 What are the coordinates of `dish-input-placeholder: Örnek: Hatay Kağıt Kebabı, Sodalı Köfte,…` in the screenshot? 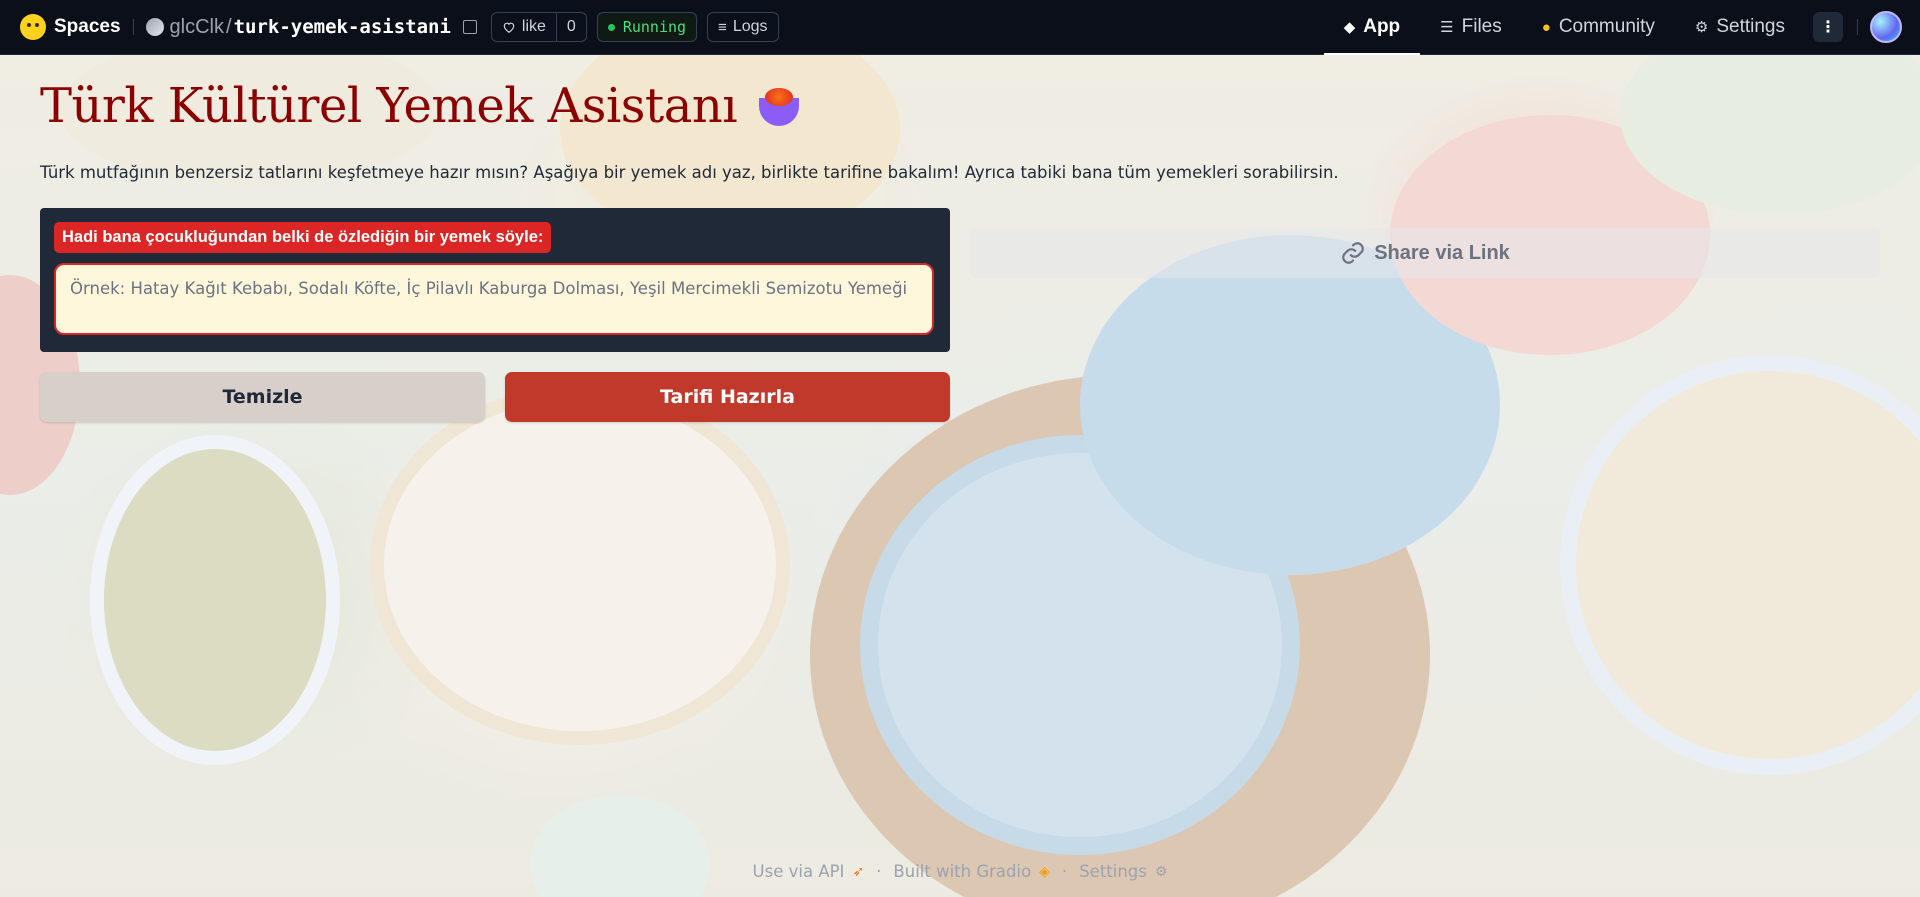 It's located at (489, 288).